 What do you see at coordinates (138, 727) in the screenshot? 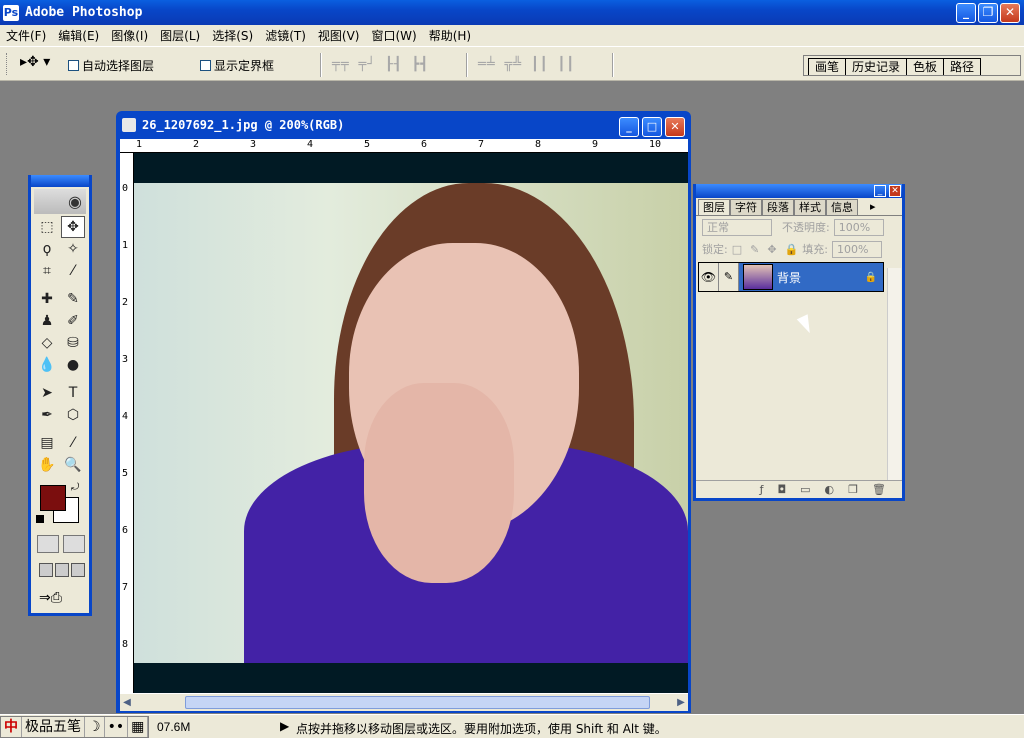
I see `ime-keyboard-icon: ▦` at bounding box center [138, 727].